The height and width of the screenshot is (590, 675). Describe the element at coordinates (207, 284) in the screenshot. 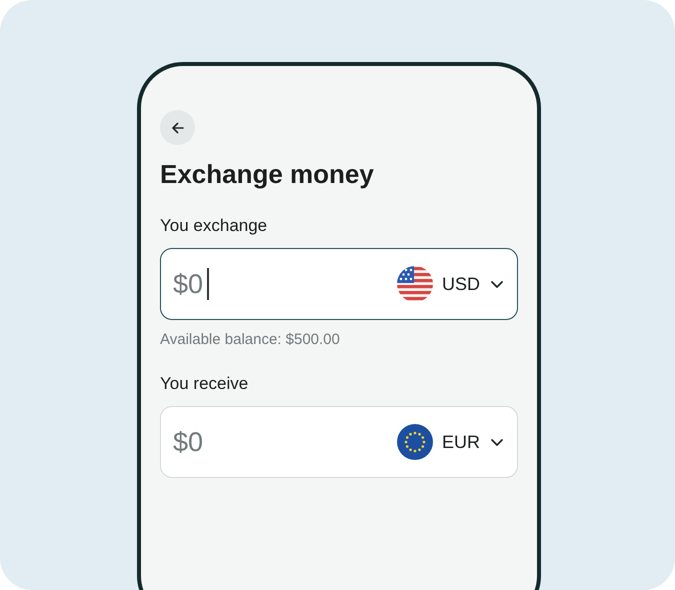

I see `text-cursor` at that location.